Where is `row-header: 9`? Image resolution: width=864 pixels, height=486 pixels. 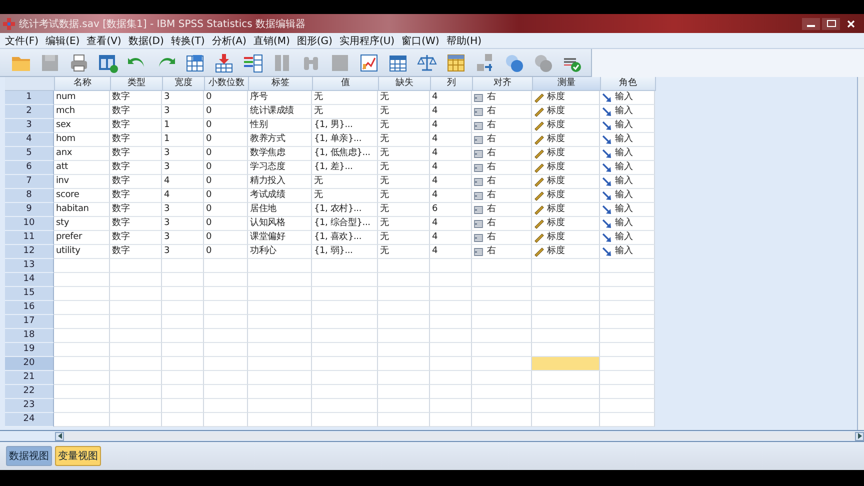
row-header: 9 is located at coordinates (29, 210).